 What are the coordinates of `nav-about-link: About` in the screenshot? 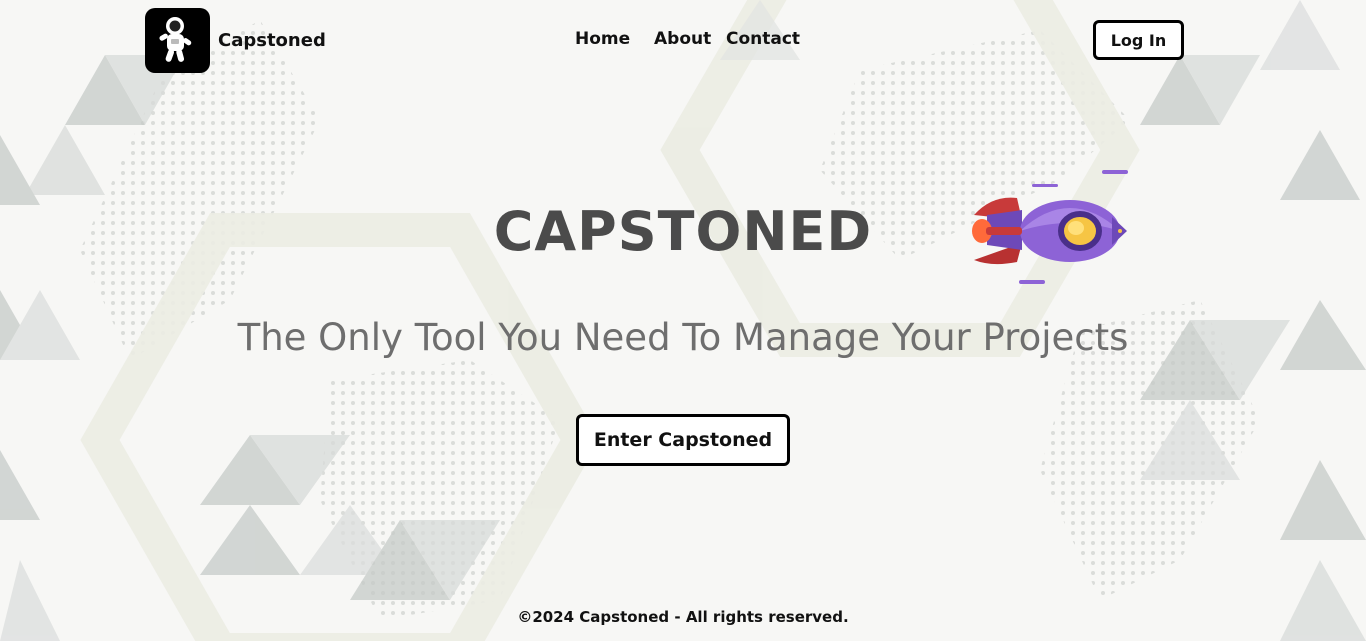 It's located at (682, 39).